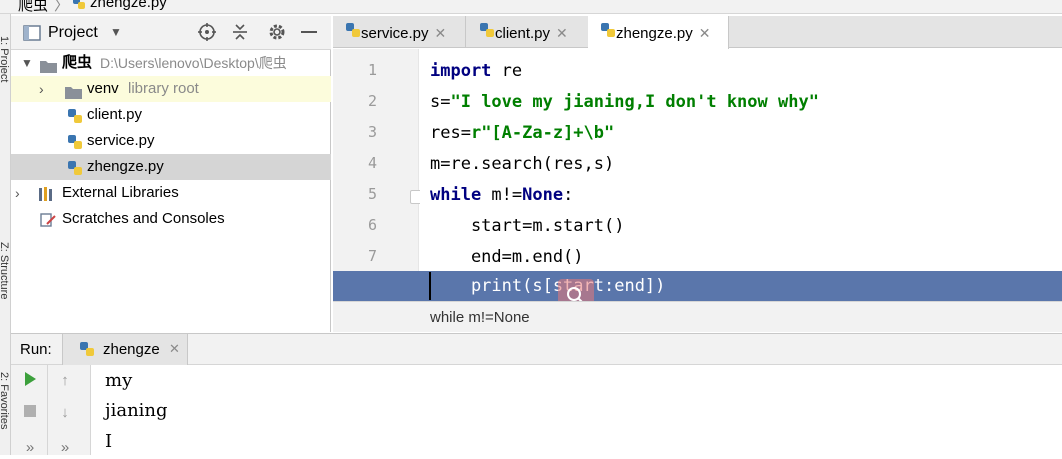  Describe the element at coordinates (507, 257) in the screenshot. I see `code-line-7: end=m.end()` at that location.